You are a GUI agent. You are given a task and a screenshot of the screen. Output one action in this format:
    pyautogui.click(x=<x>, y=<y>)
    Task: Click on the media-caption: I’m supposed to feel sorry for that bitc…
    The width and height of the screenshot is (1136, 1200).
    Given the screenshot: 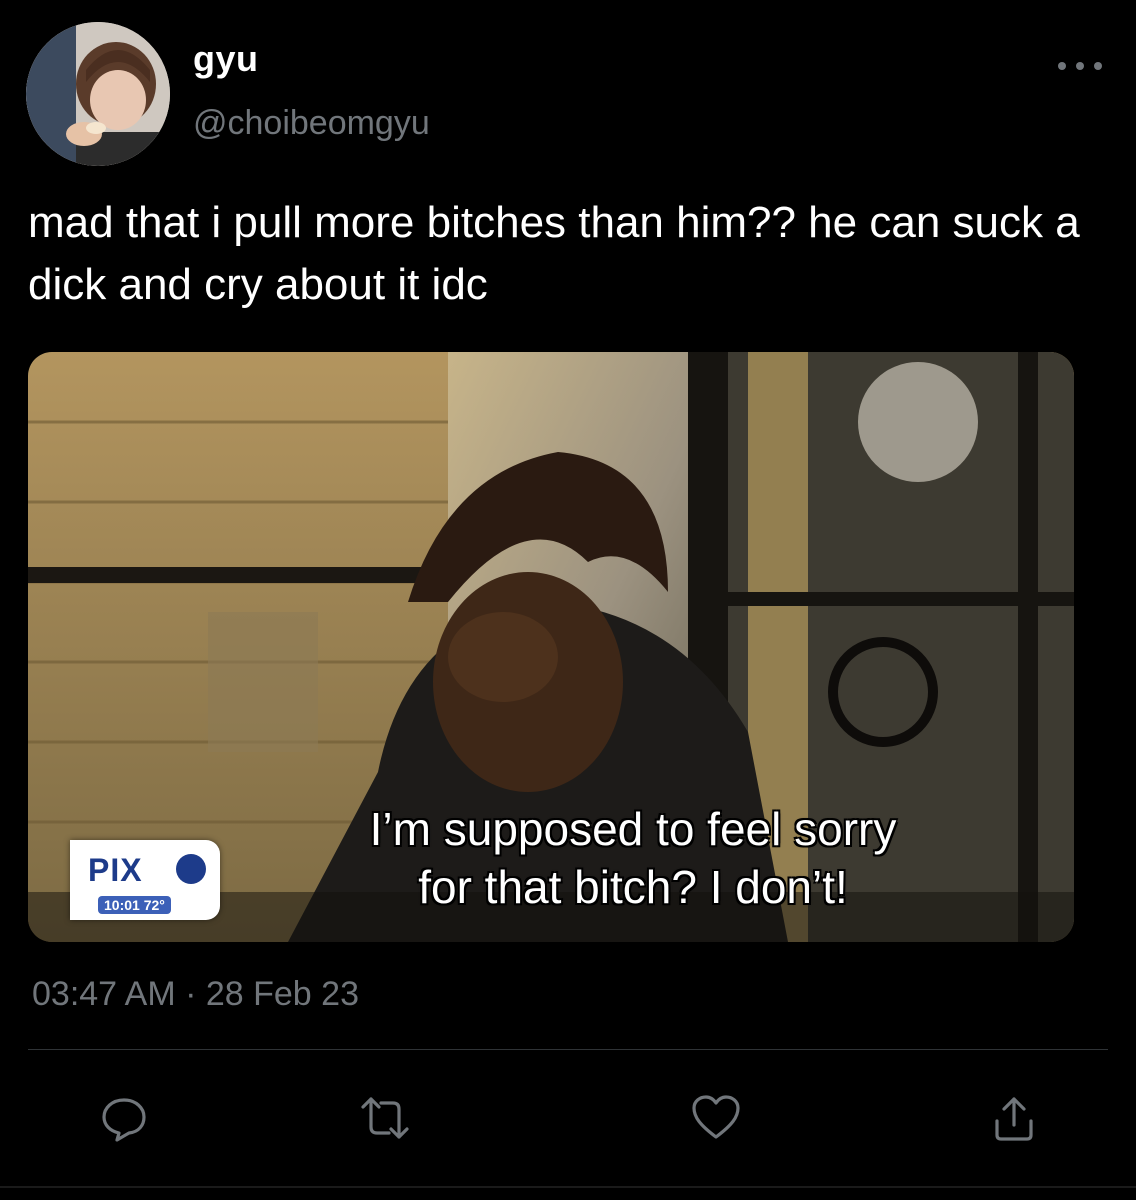 What is the action you would take?
    pyautogui.click(x=633, y=858)
    